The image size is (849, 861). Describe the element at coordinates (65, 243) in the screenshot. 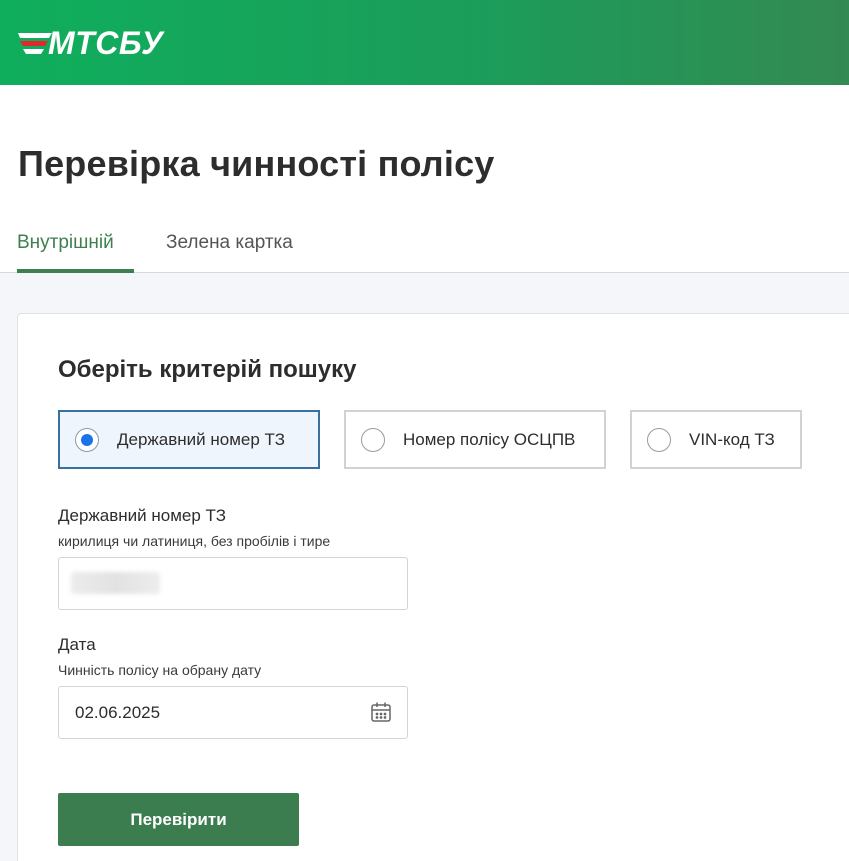

I see `tab-internal: Внутрішній` at that location.